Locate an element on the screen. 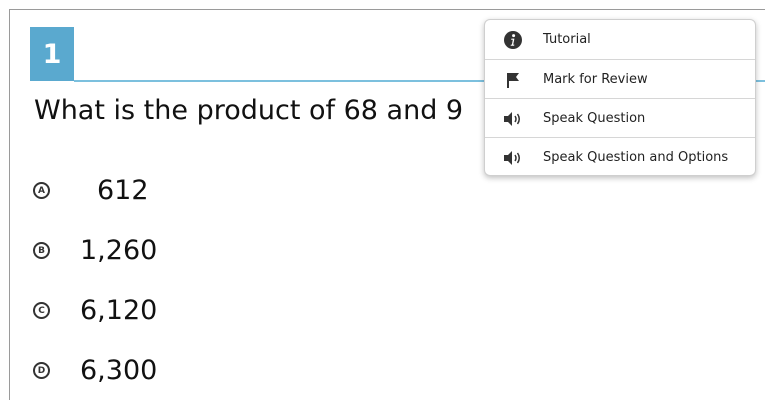 This screenshot has width=765, height=400. menu-item-label: Speak Question and Options is located at coordinates (636, 157).